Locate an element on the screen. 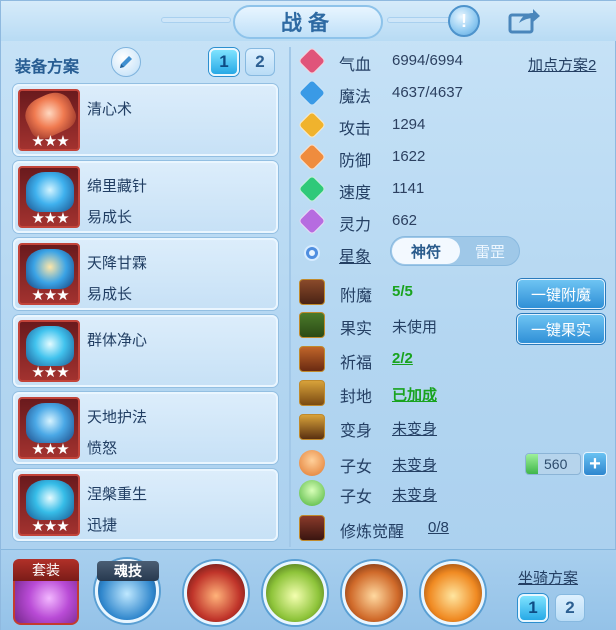 This screenshot has width=616, height=630. lightning-icon is located at coordinates (312, 189).